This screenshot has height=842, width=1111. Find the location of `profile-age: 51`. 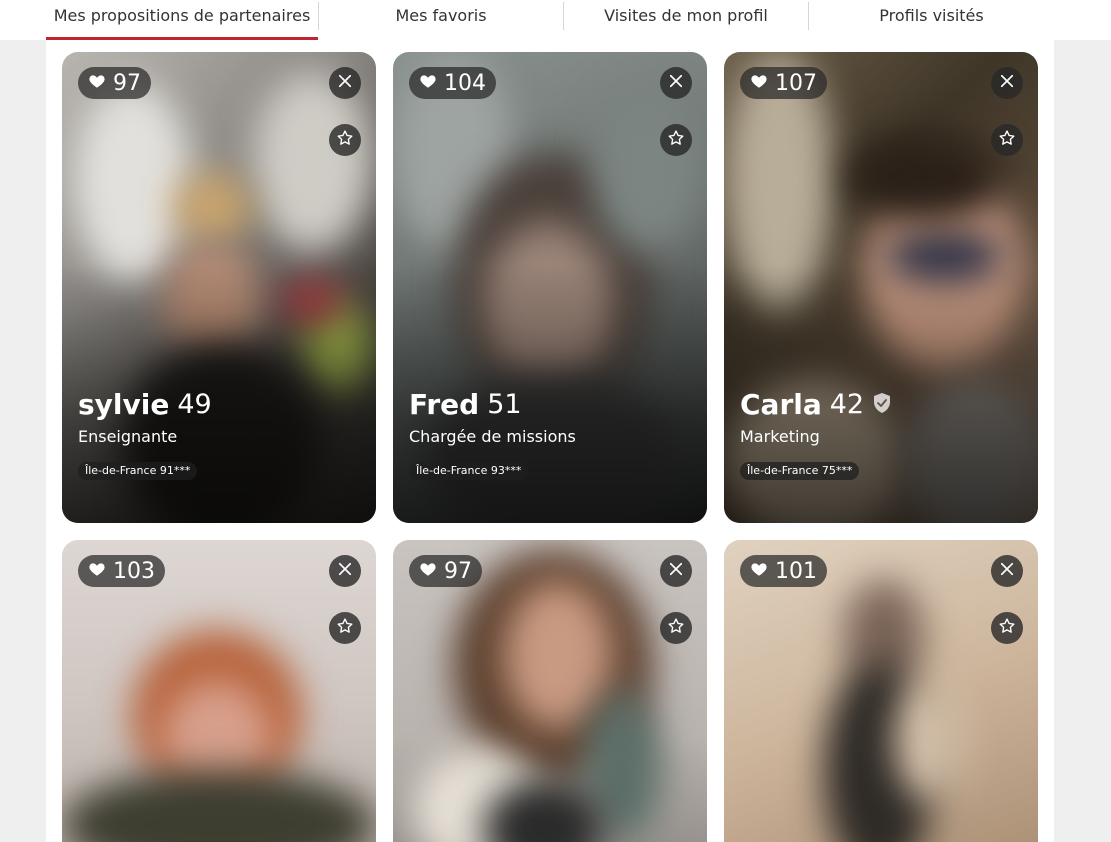

profile-age: 51 is located at coordinates (504, 404).